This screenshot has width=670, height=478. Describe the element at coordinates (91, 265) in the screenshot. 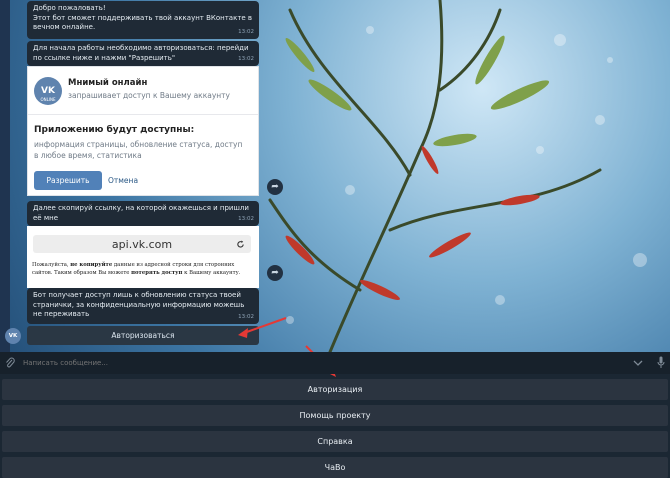

I see `note-bold: не копируйте` at that location.